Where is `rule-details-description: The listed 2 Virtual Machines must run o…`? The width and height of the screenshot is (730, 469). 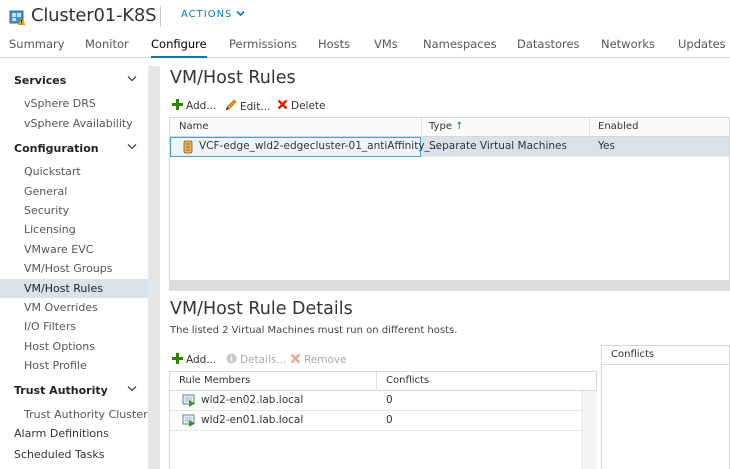
rule-details-description: The listed 2 Virtual Machines must run o… is located at coordinates (314, 330).